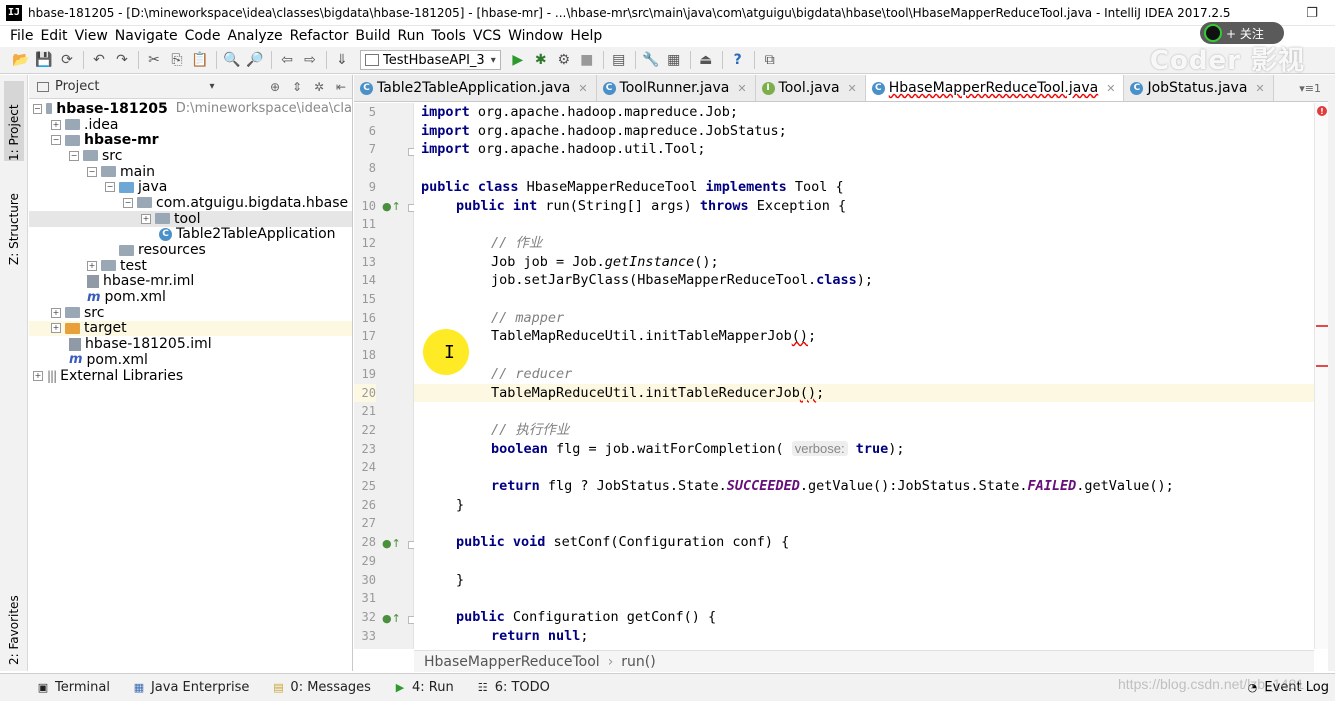  Describe the element at coordinates (190, 109) in the screenshot. I see `tree-item-hbase-181205: − hbase-181205 D:\mineworkspace\idea\cla` at that location.